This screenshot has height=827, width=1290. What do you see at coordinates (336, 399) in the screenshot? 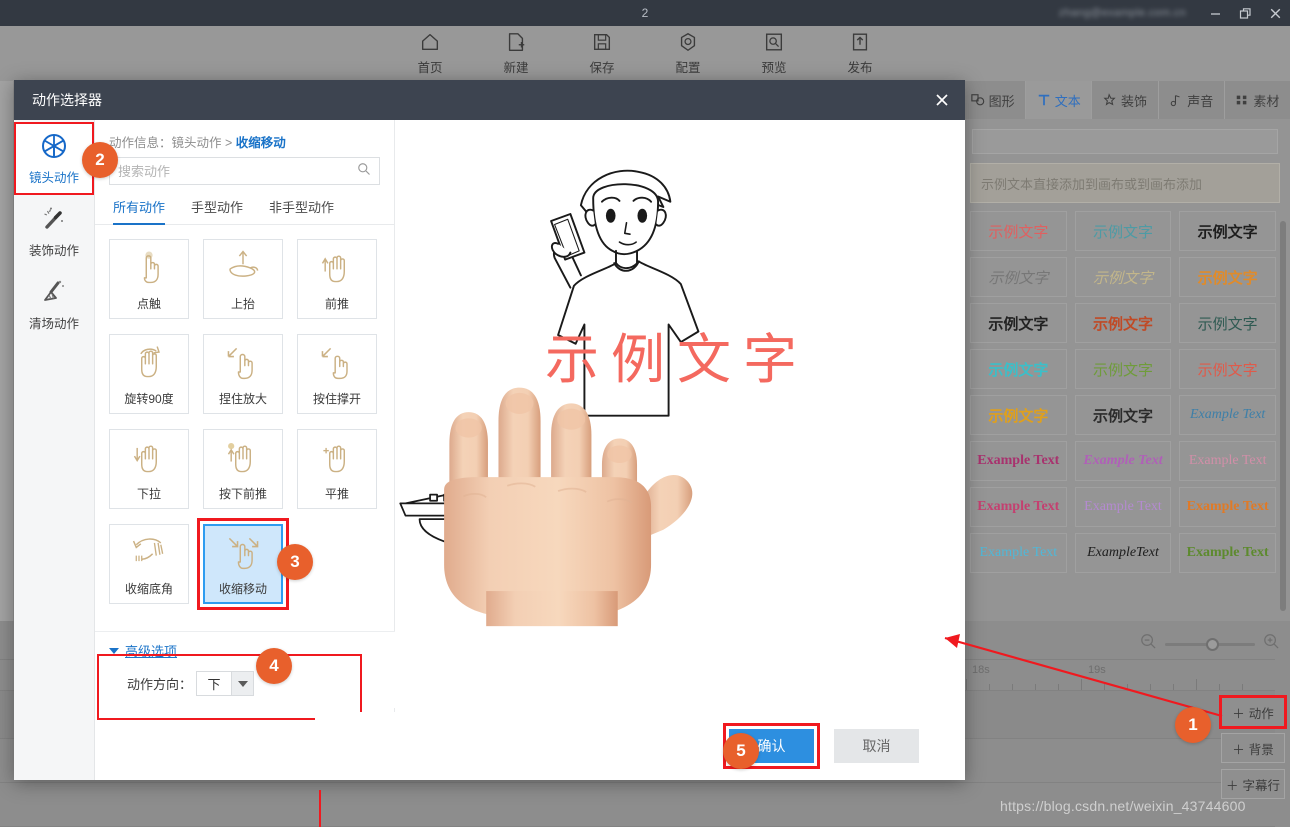
I see `action-cell-label: 按住撑开` at bounding box center [336, 399].